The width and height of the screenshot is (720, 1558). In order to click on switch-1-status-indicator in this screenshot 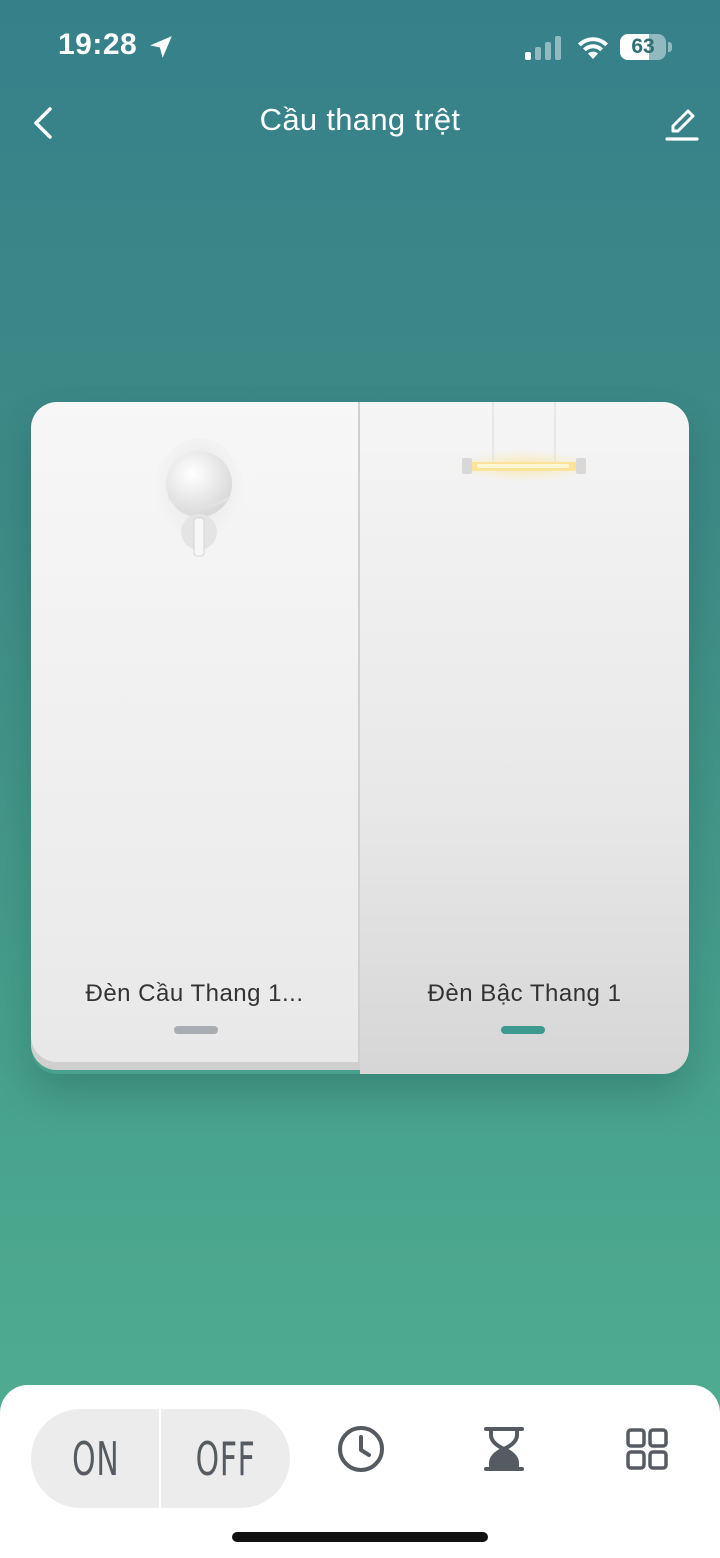, I will do `click(196, 1030)`.